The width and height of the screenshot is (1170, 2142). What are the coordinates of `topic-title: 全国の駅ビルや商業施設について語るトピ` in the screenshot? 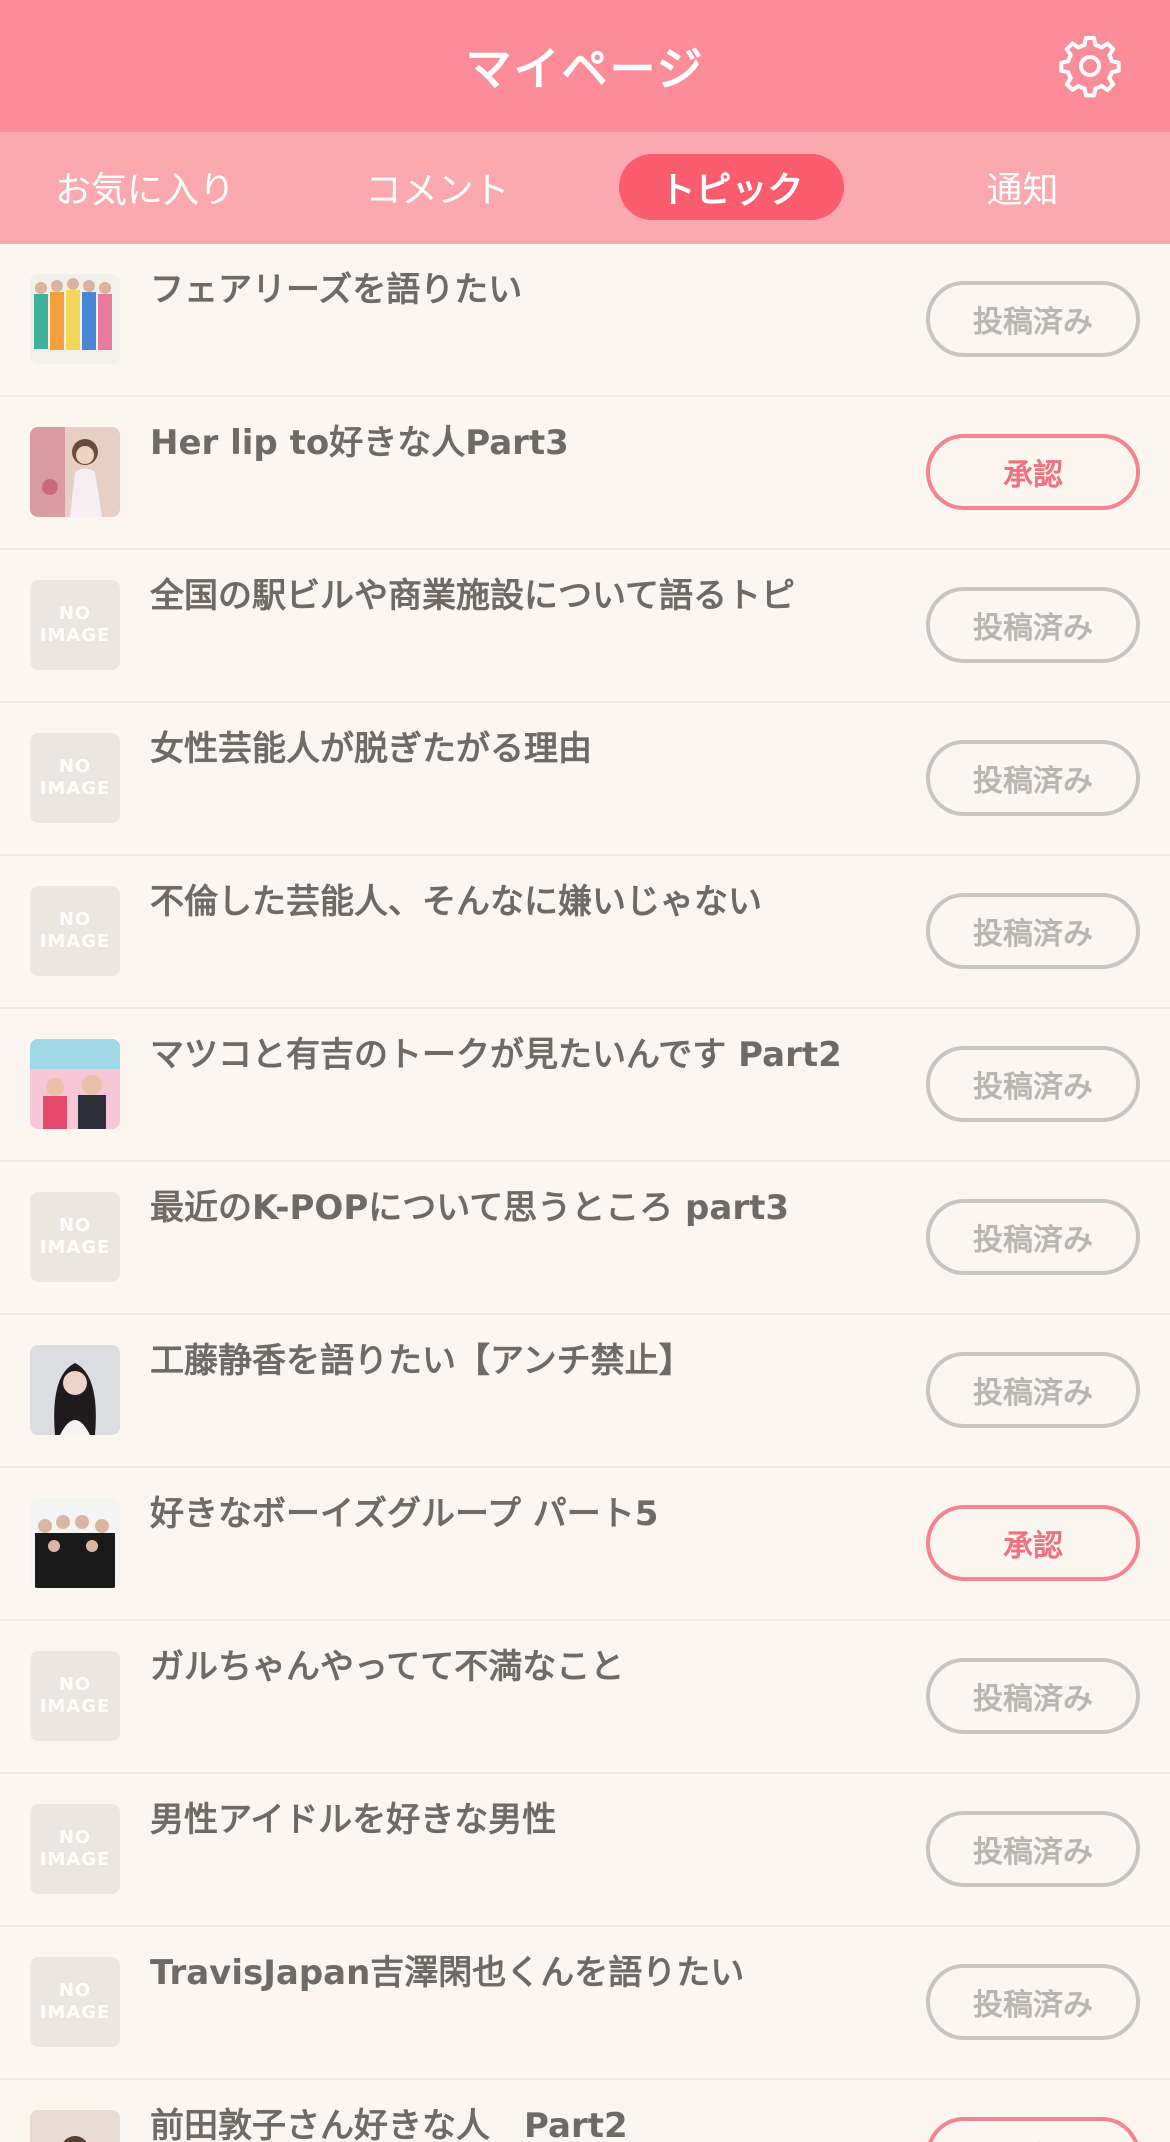 It's located at (500, 596).